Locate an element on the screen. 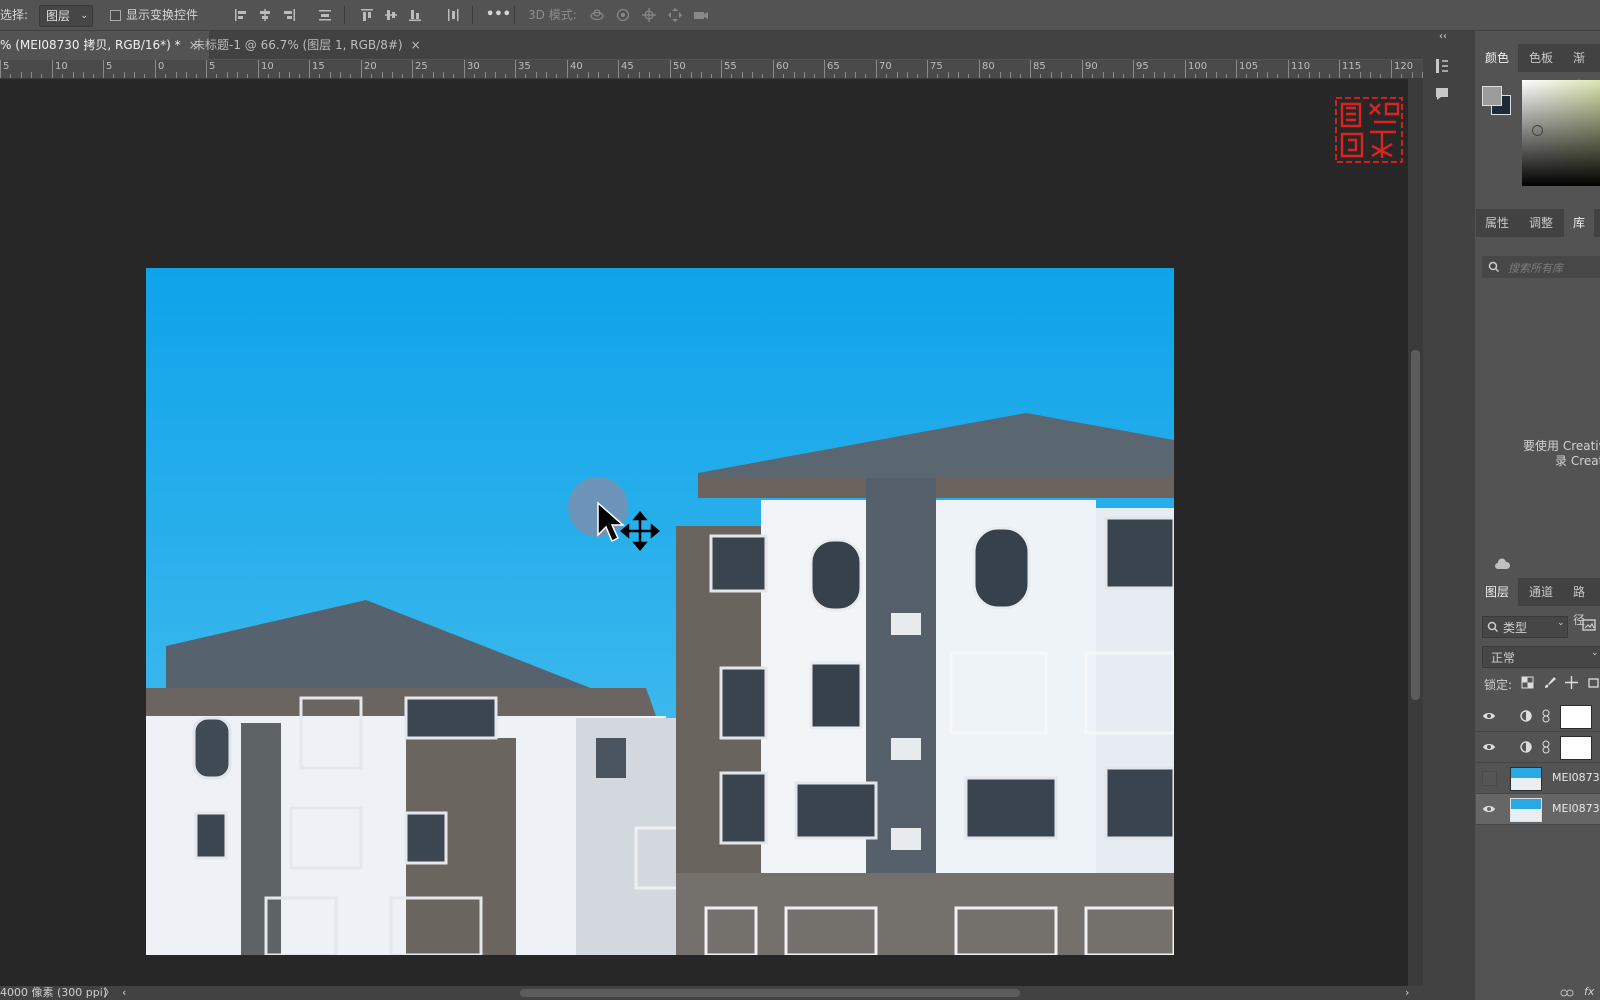  orbit-3d-icon is located at coordinates (597, 15).